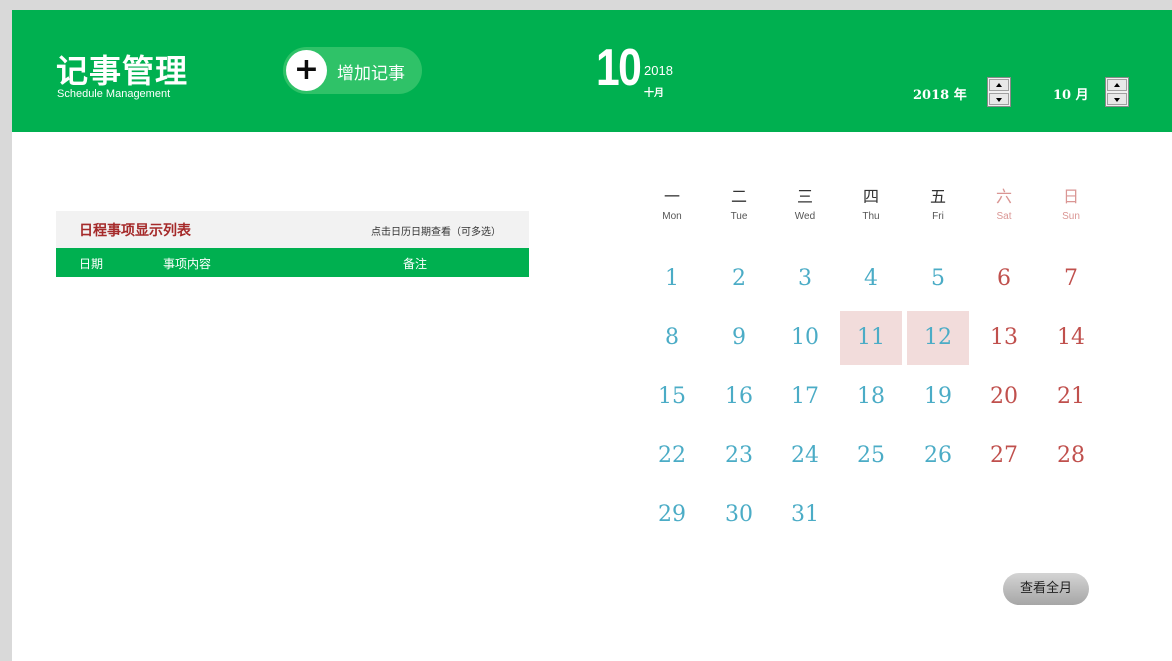  What do you see at coordinates (805, 456) in the screenshot?
I see `calendar-day: 24` at bounding box center [805, 456].